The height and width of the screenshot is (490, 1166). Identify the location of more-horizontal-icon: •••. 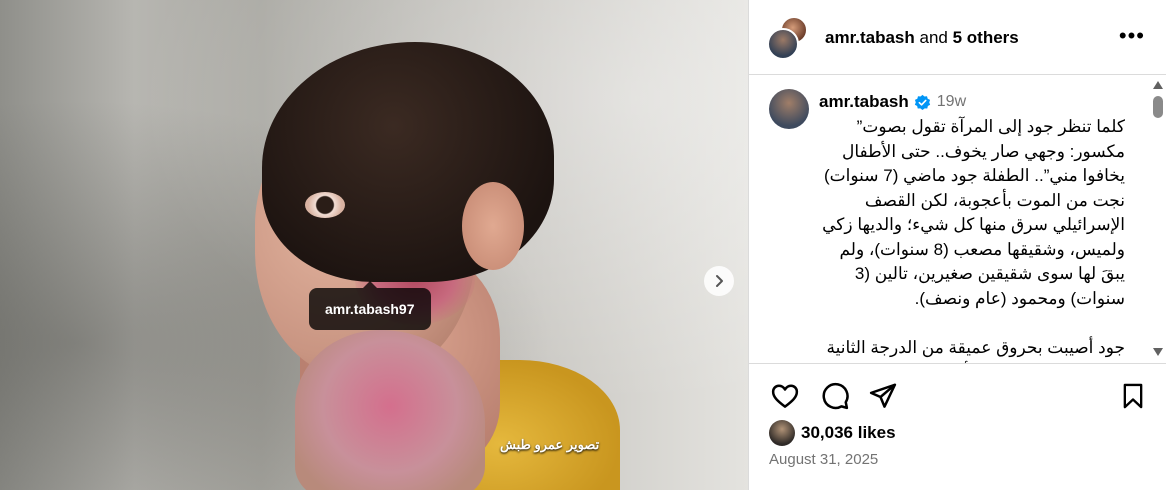
(1131, 35).